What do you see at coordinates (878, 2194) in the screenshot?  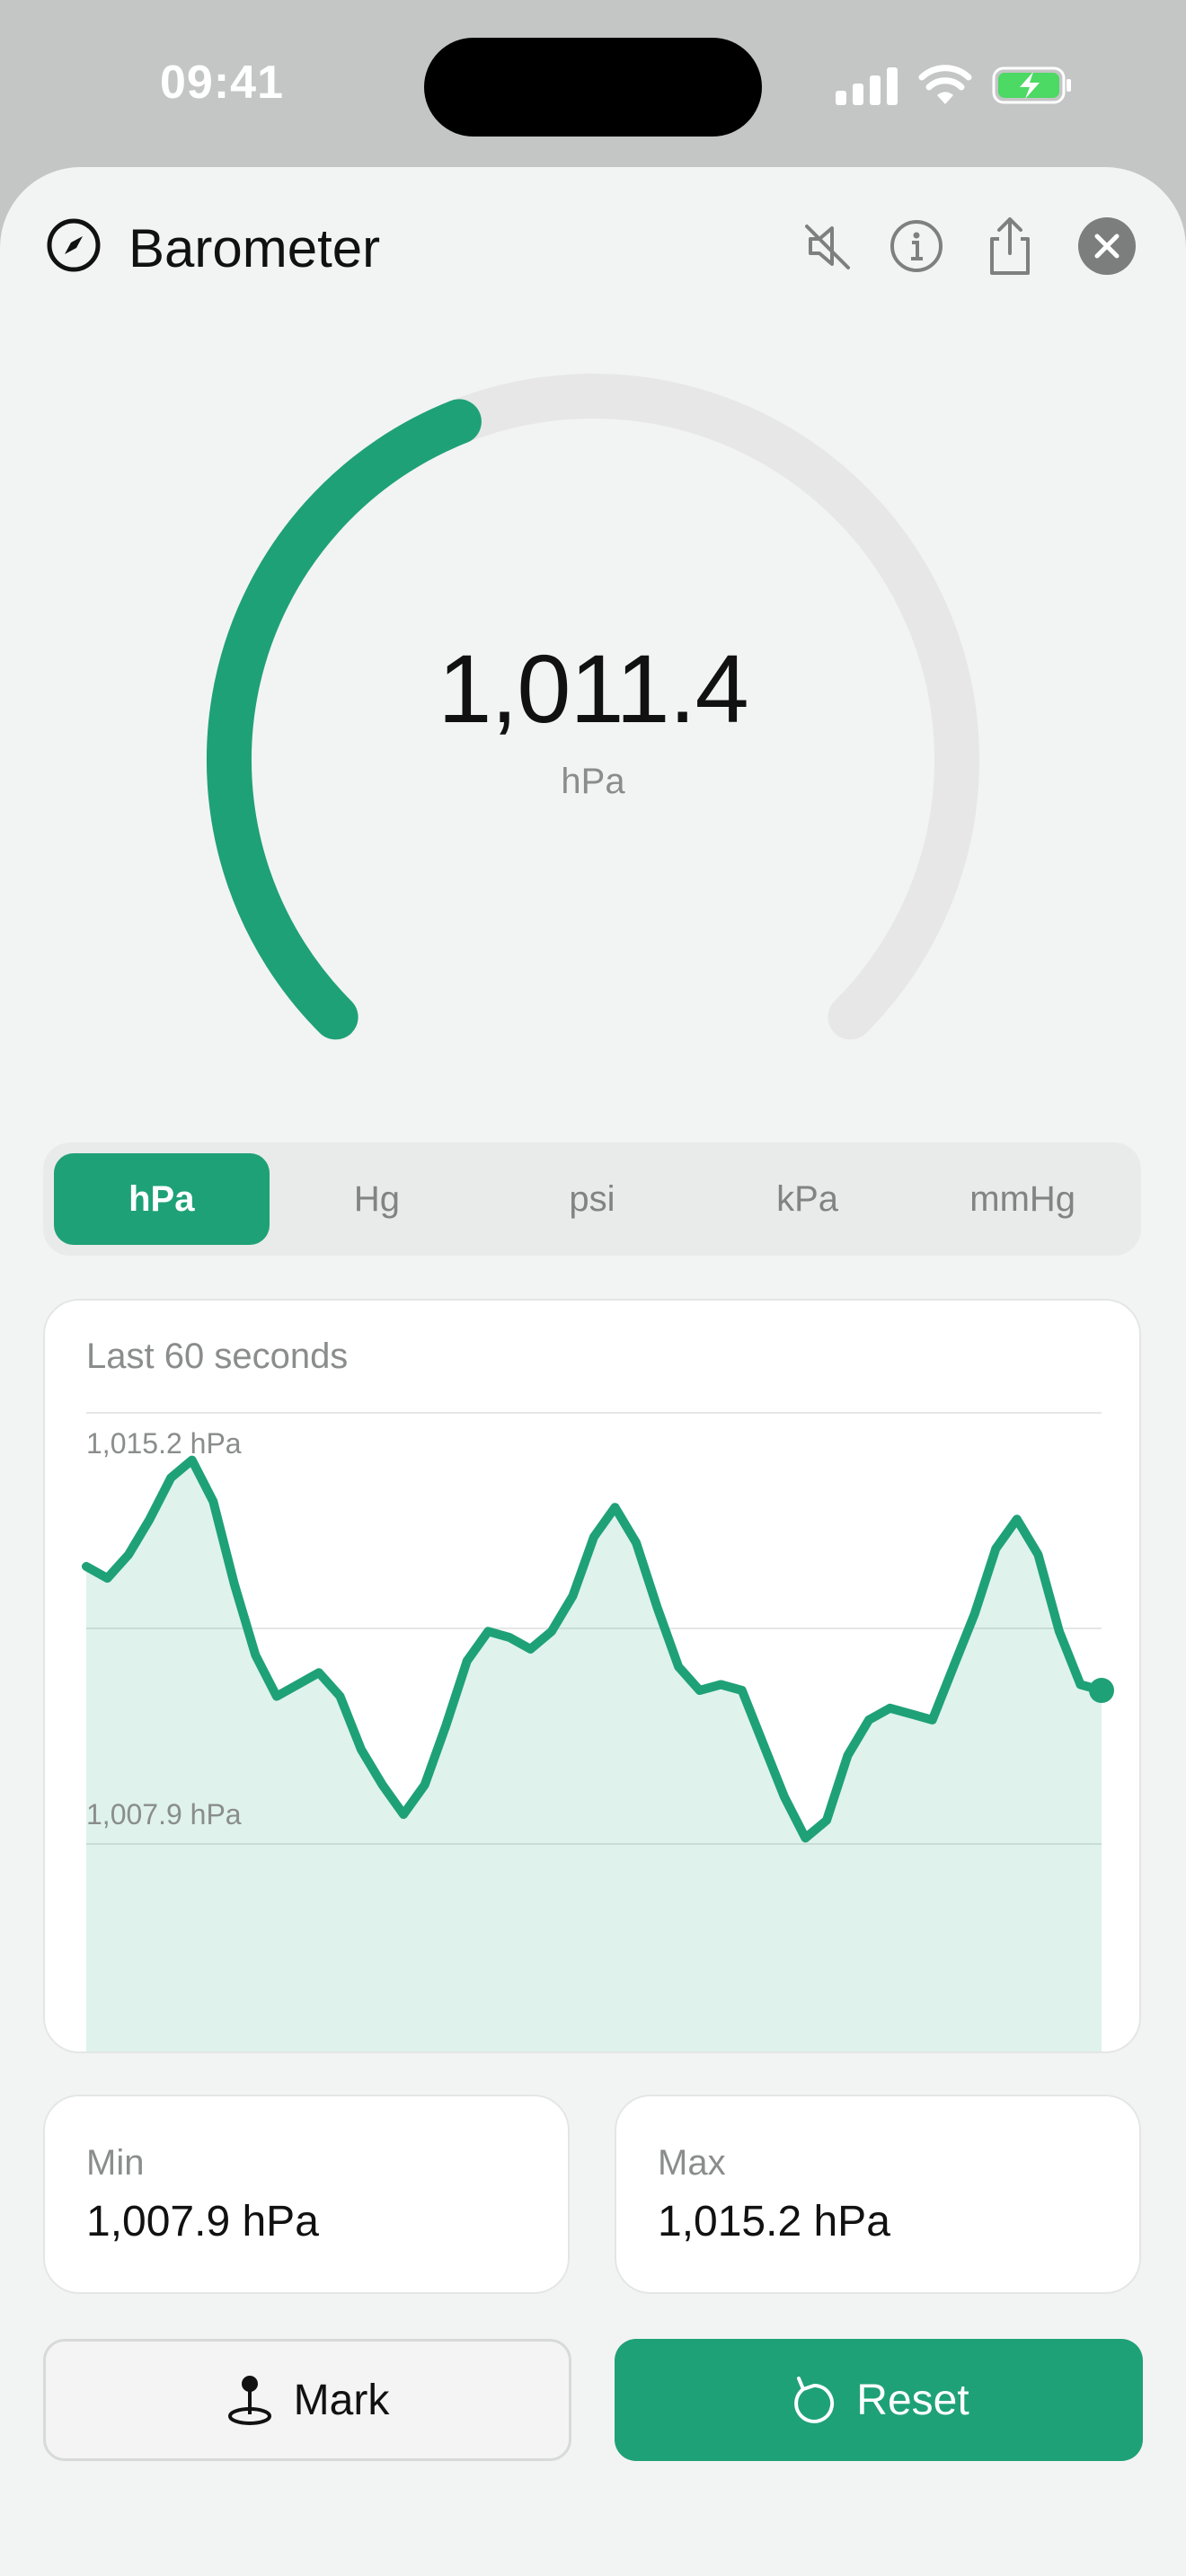 I see `max-card: Max 1,015.2 hPa` at bounding box center [878, 2194].